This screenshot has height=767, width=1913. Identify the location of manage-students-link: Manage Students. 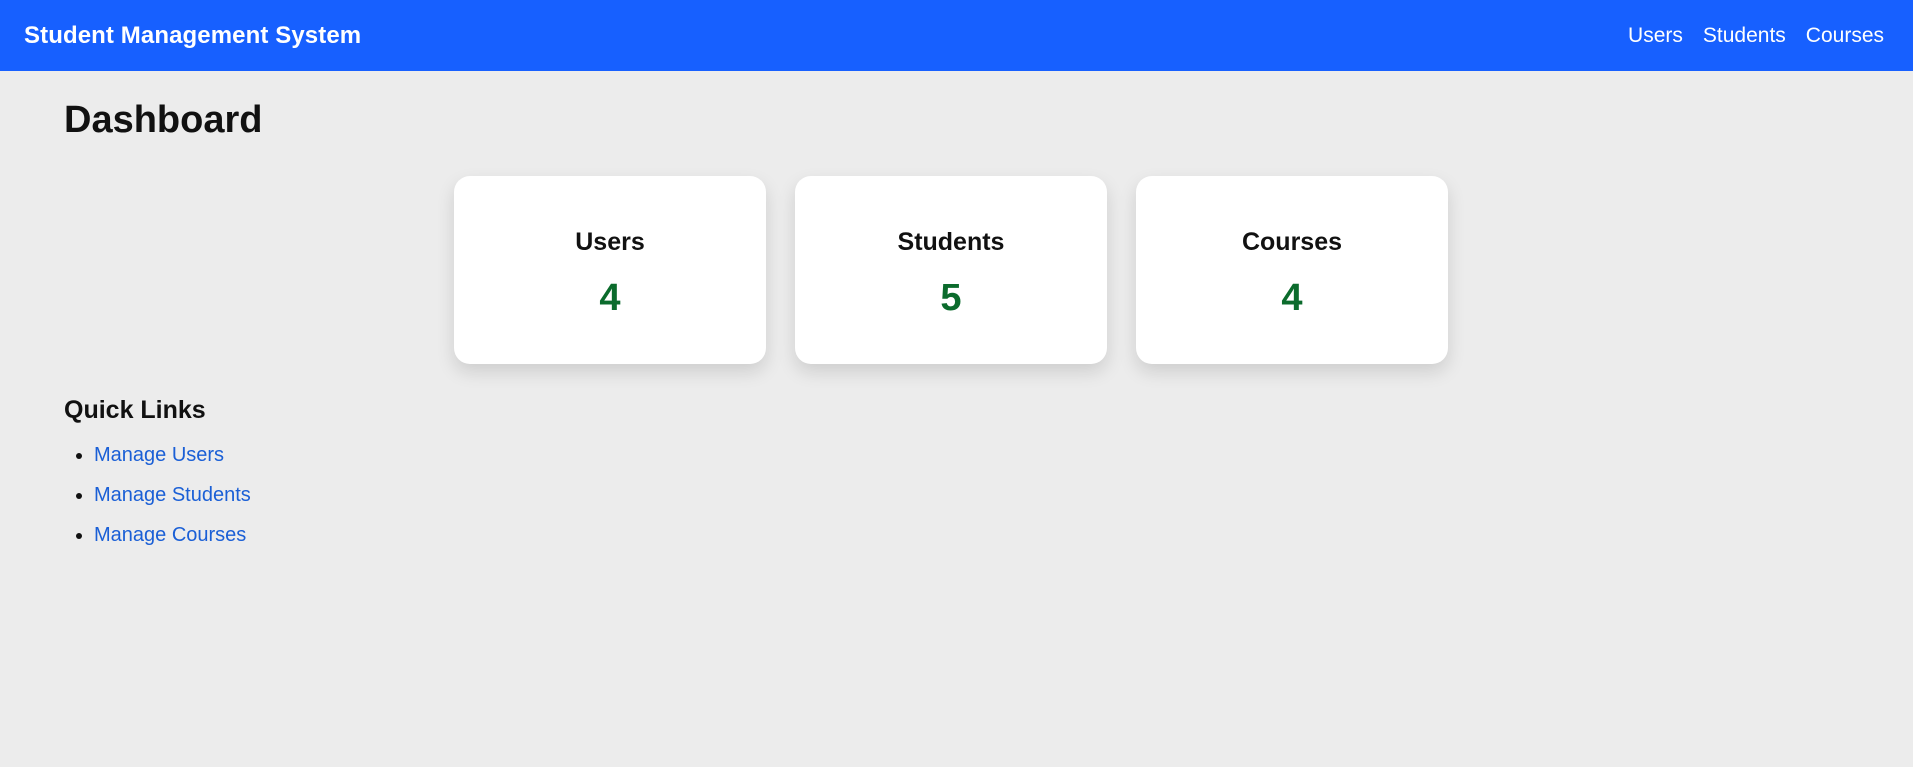
(172, 495).